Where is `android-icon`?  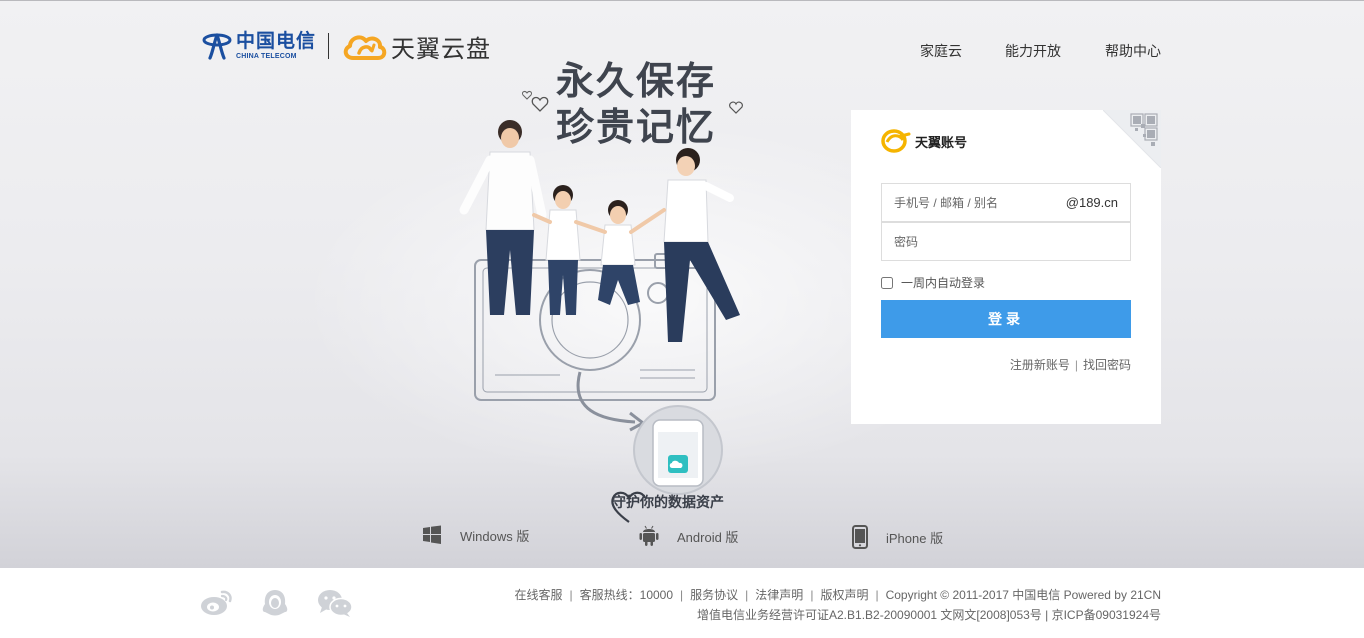 android-icon is located at coordinates (649, 535).